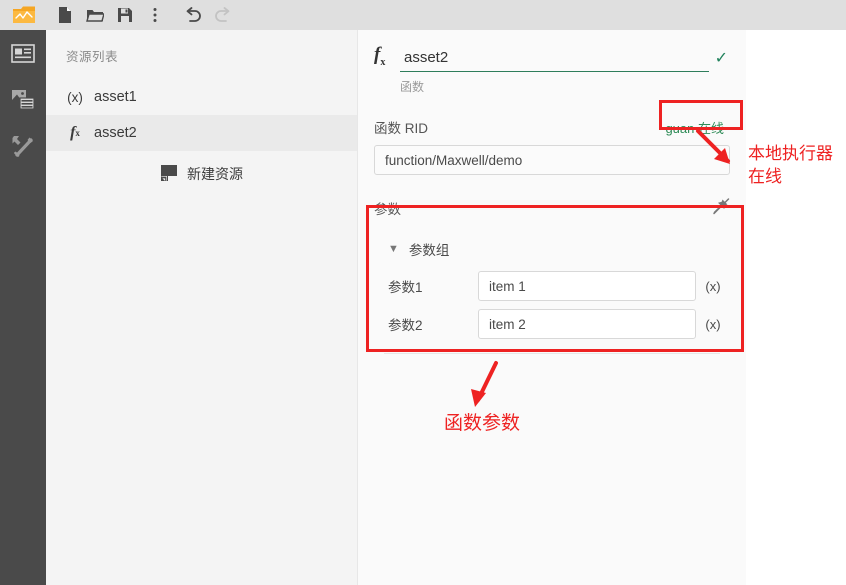  I want to click on media-stack-icon, so click(23, 100).